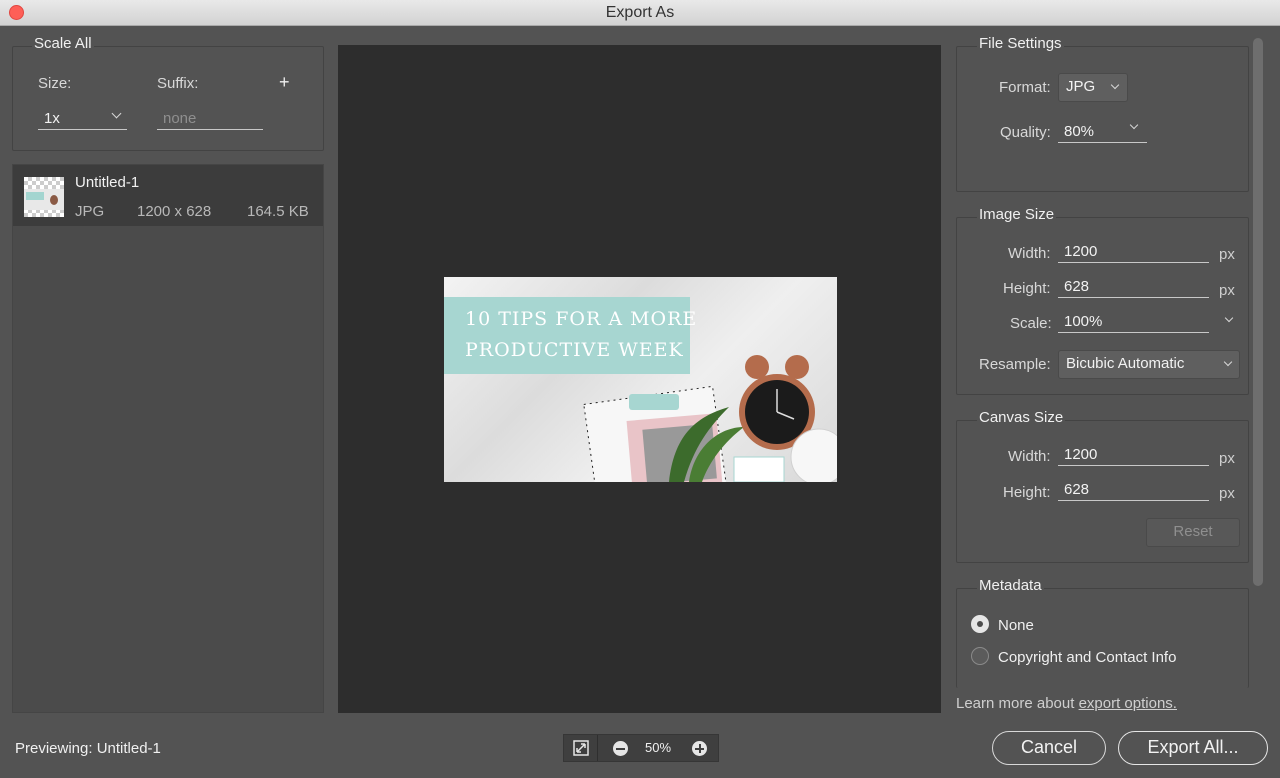  Describe the element at coordinates (107, 182) in the screenshot. I see `asset-name: Untitled-1` at that location.